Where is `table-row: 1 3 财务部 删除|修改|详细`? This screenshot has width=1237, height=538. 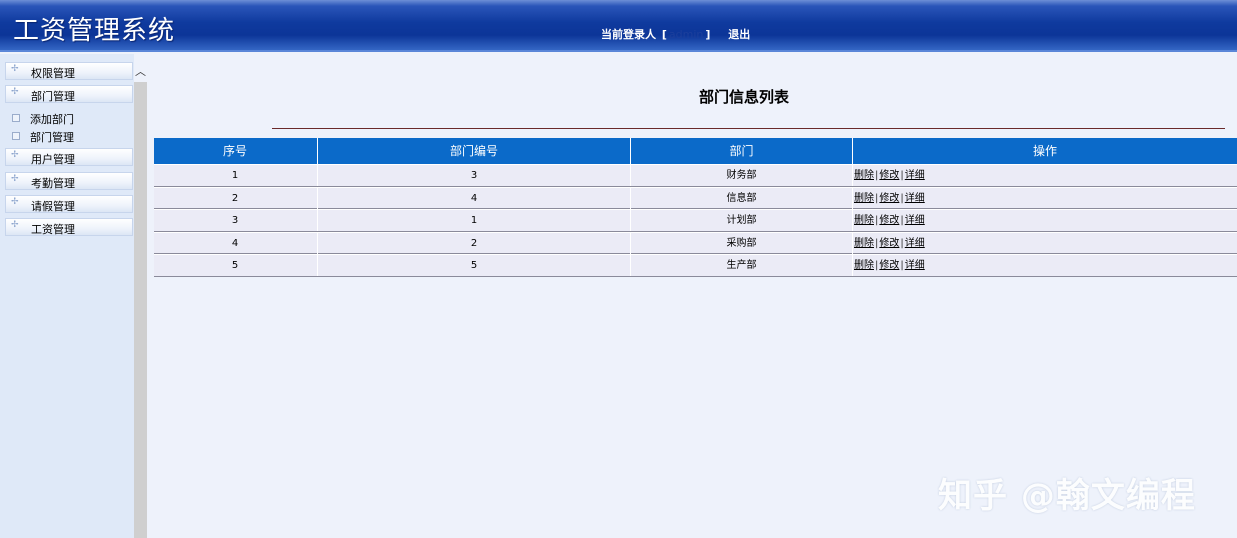
table-row: 1 3 财务部 删除|修改|详细 is located at coordinates (695, 175).